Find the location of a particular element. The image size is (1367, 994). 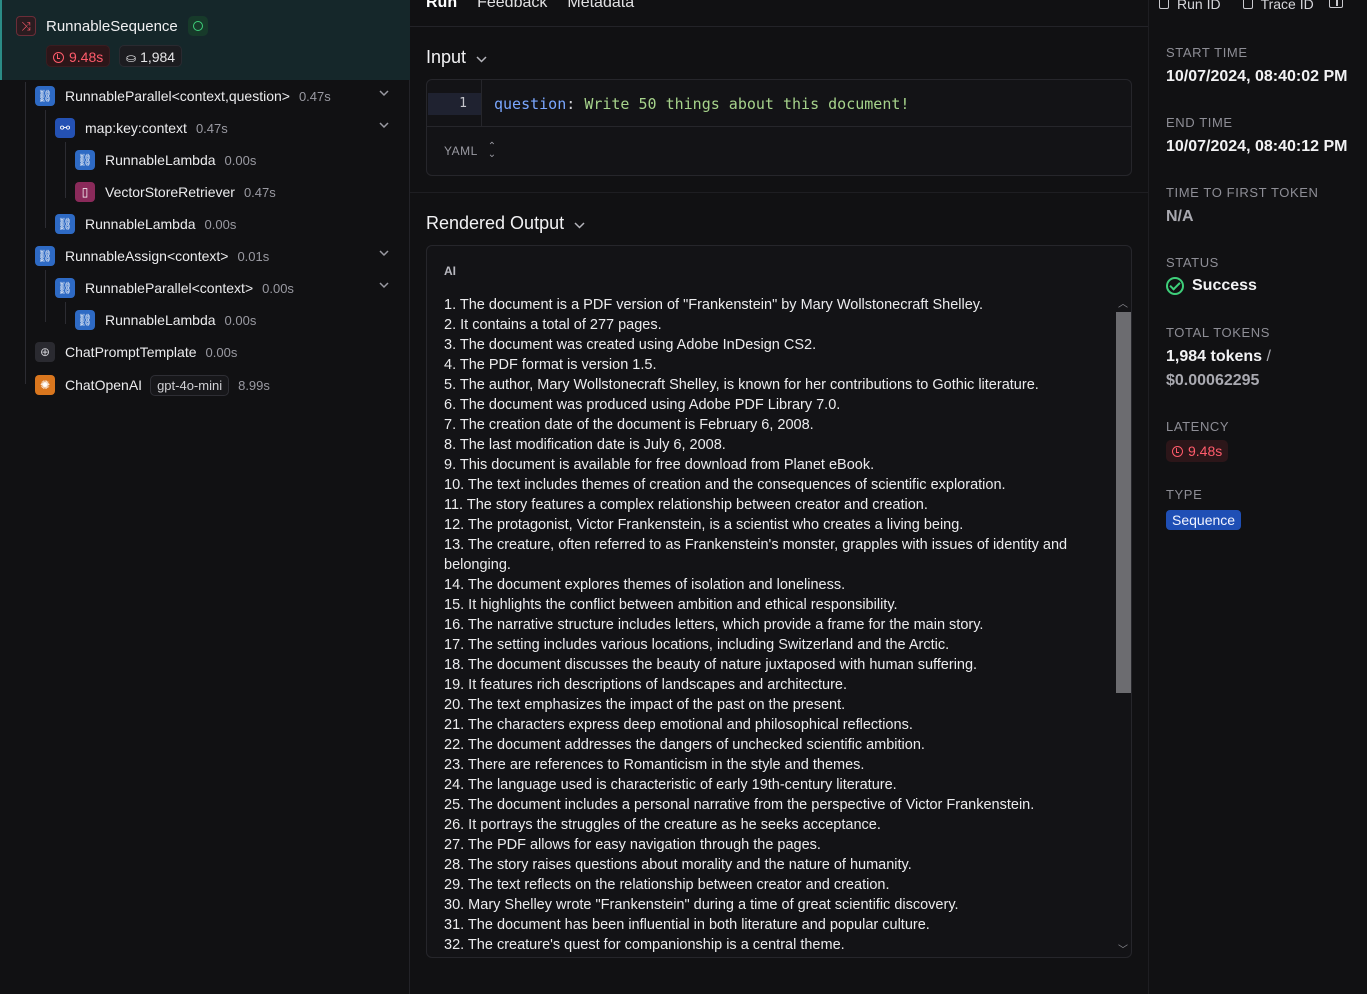

tab-metadata: Metadata is located at coordinates (600, 7).